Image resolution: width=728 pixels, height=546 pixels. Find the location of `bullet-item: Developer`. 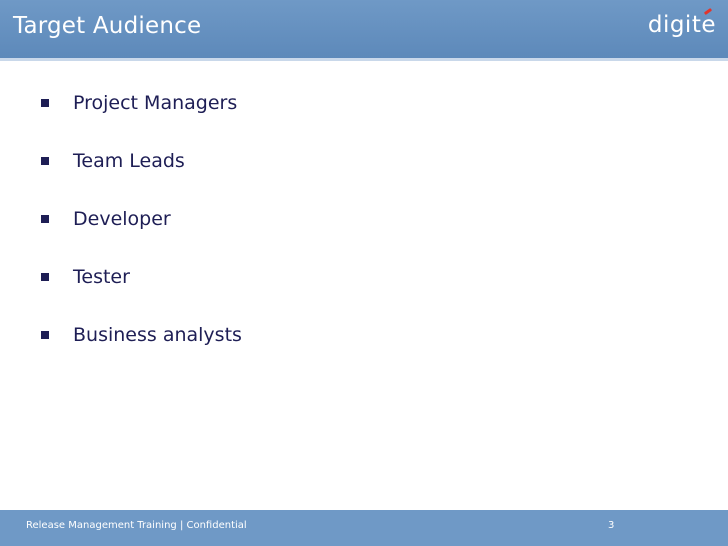

bullet-item: Developer is located at coordinates (364, 235).